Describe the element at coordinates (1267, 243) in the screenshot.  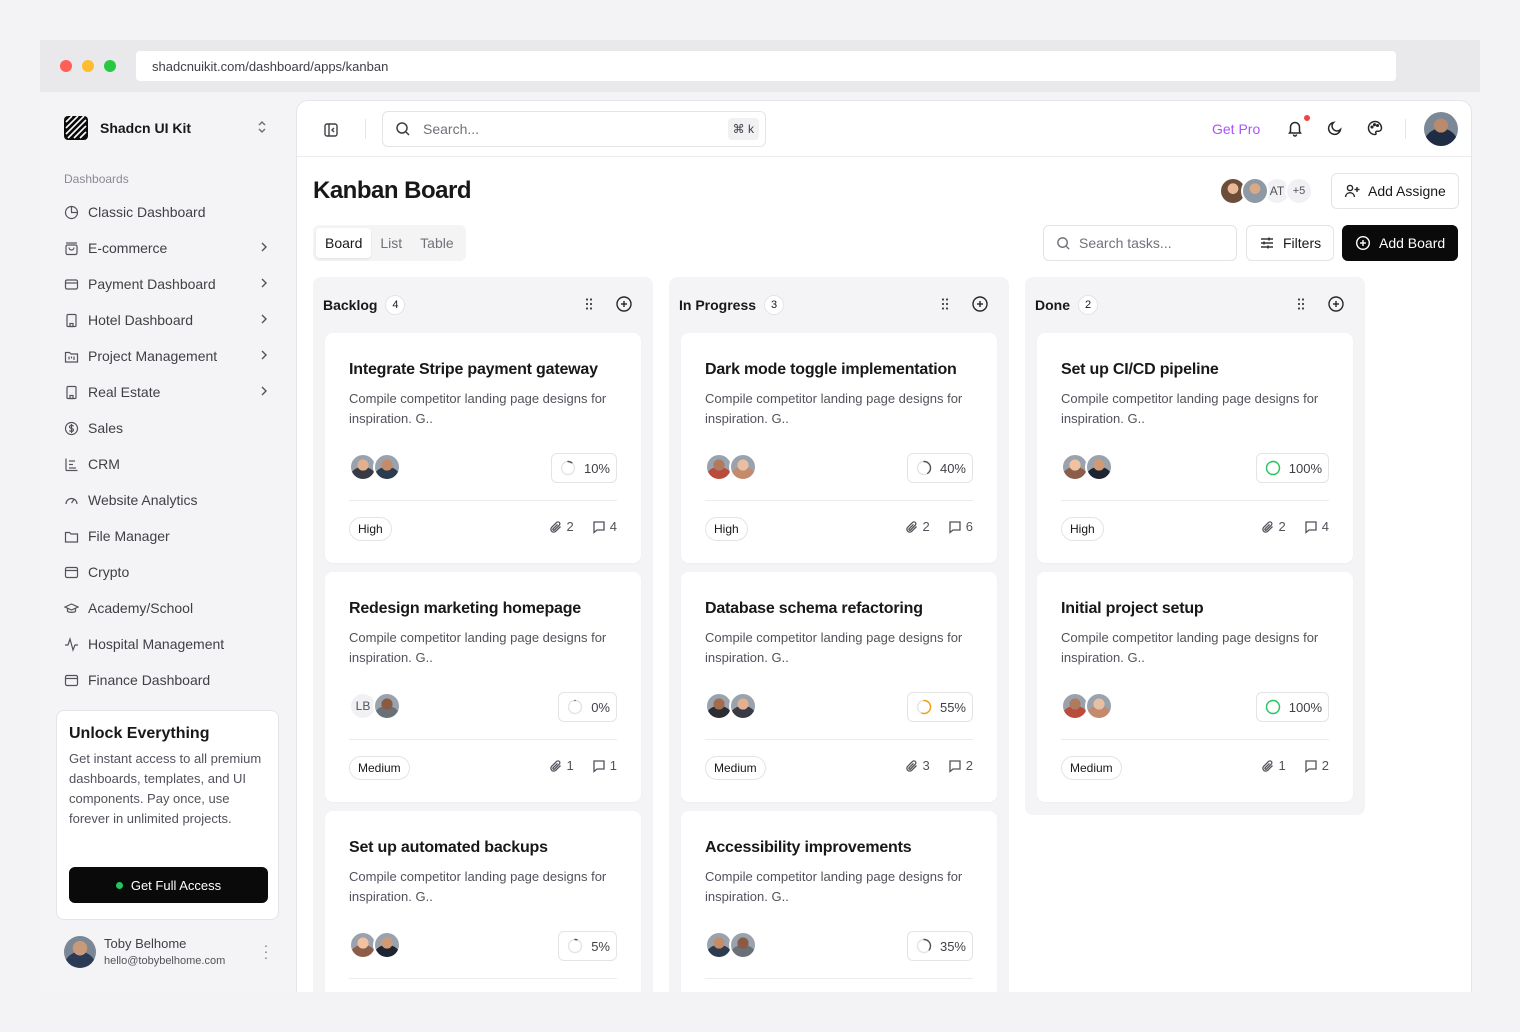
I see `sliders-icon` at that location.